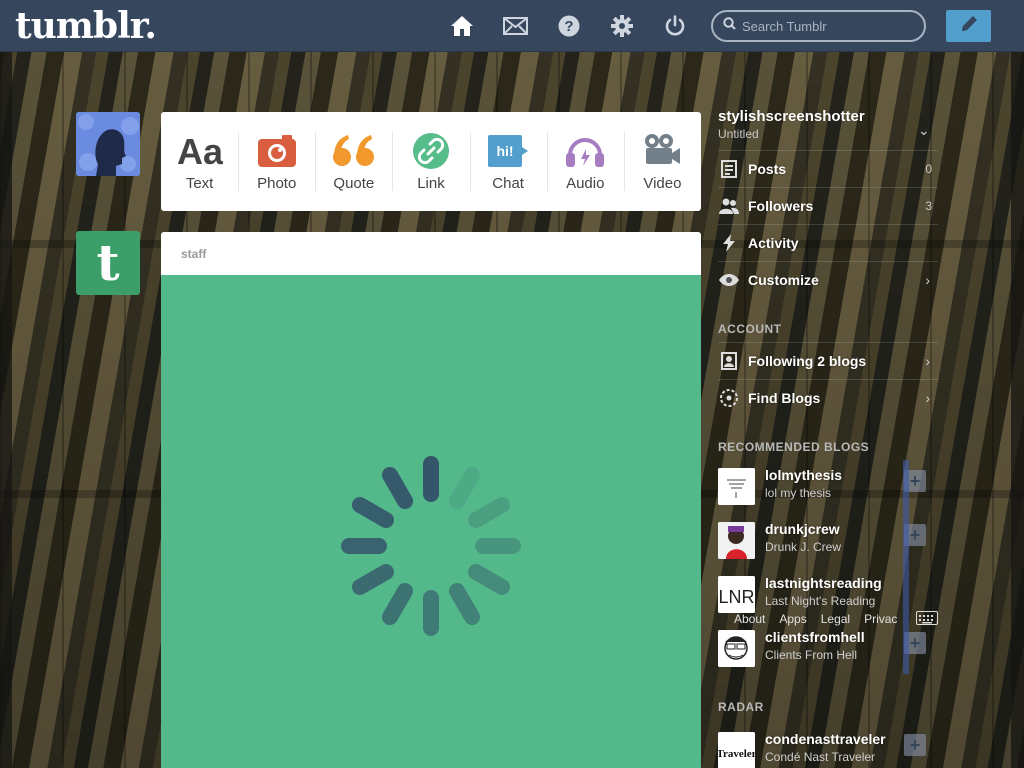 The image size is (1024, 768). What do you see at coordinates (729, 243) in the screenshot?
I see `lightning-icon` at bounding box center [729, 243].